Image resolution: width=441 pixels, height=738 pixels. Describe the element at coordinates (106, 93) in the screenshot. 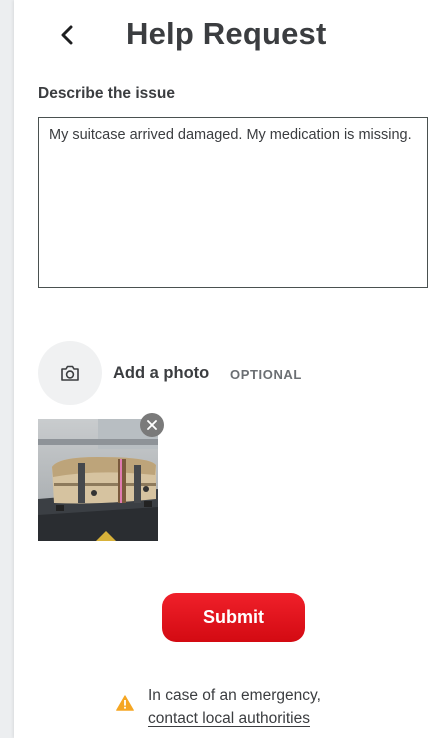

I see `issue-label: Describe the issue` at that location.